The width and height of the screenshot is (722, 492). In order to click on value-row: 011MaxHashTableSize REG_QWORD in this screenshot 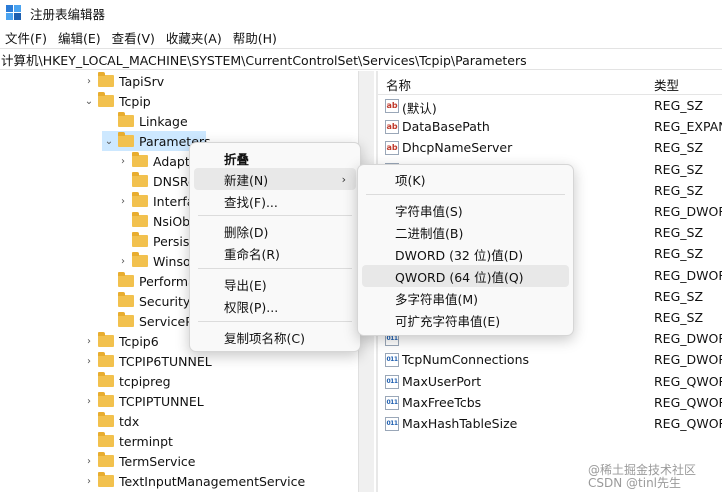, I will do `click(550, 424)`.